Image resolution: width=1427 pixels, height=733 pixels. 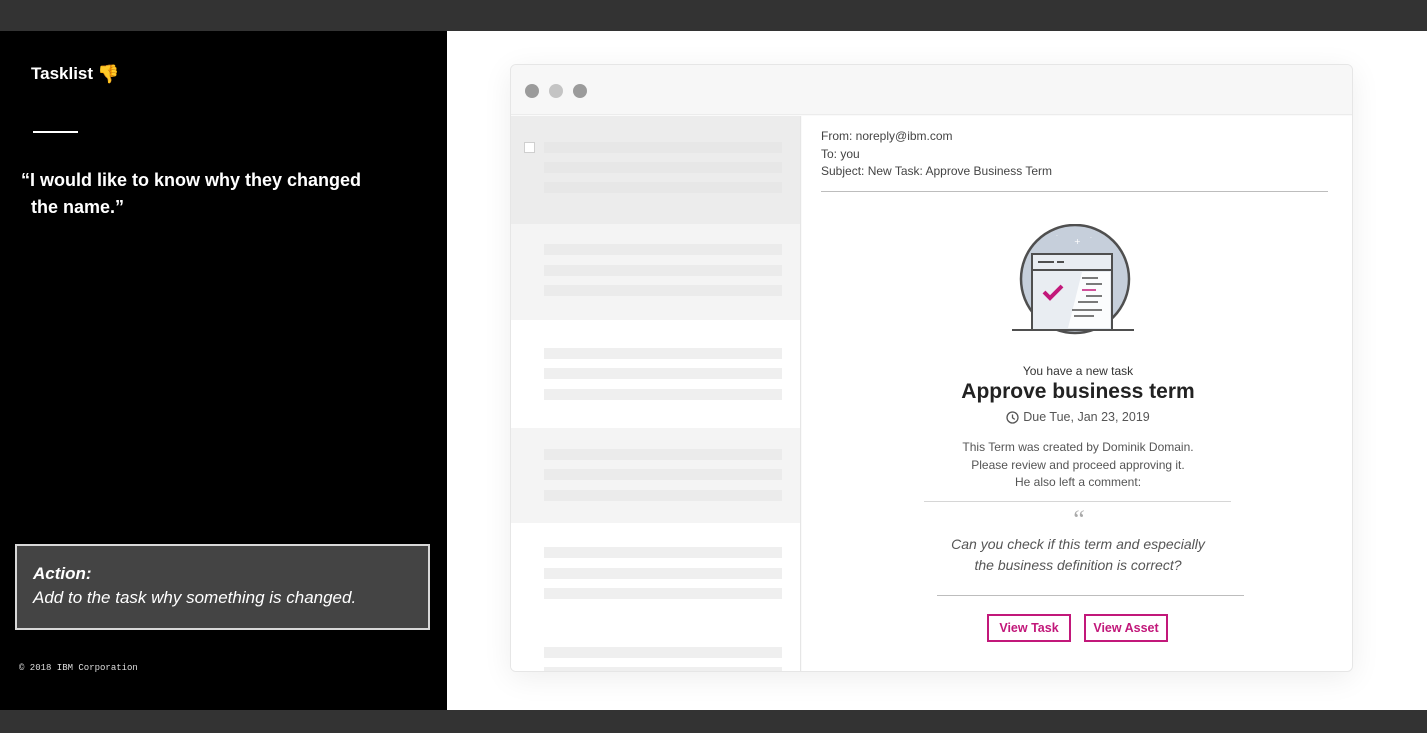 What do you see at coordinates (1078, 519) in the screenshot?
I see `quote-mark-icon: “` at bounding box center [1078, 519].